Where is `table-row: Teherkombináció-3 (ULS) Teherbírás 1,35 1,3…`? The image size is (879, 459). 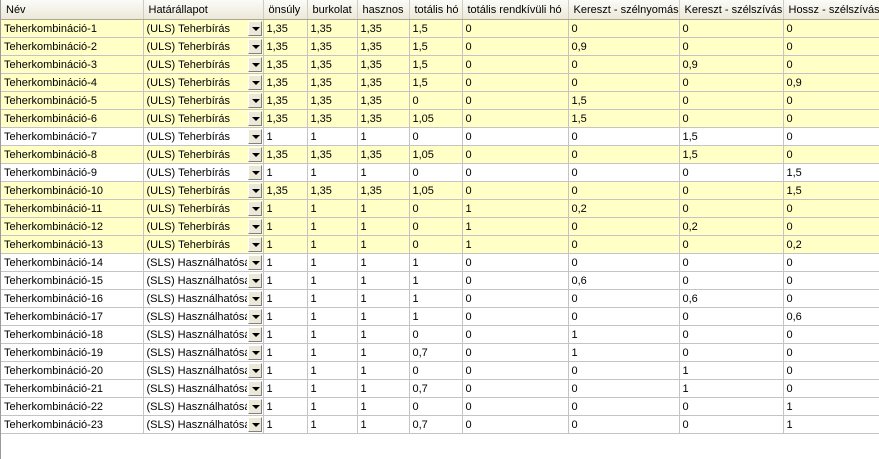
table-row: Teherkombináció-3 (ULS) Teherbírás 1,35 1,3… is located at coordinates (440, 64).